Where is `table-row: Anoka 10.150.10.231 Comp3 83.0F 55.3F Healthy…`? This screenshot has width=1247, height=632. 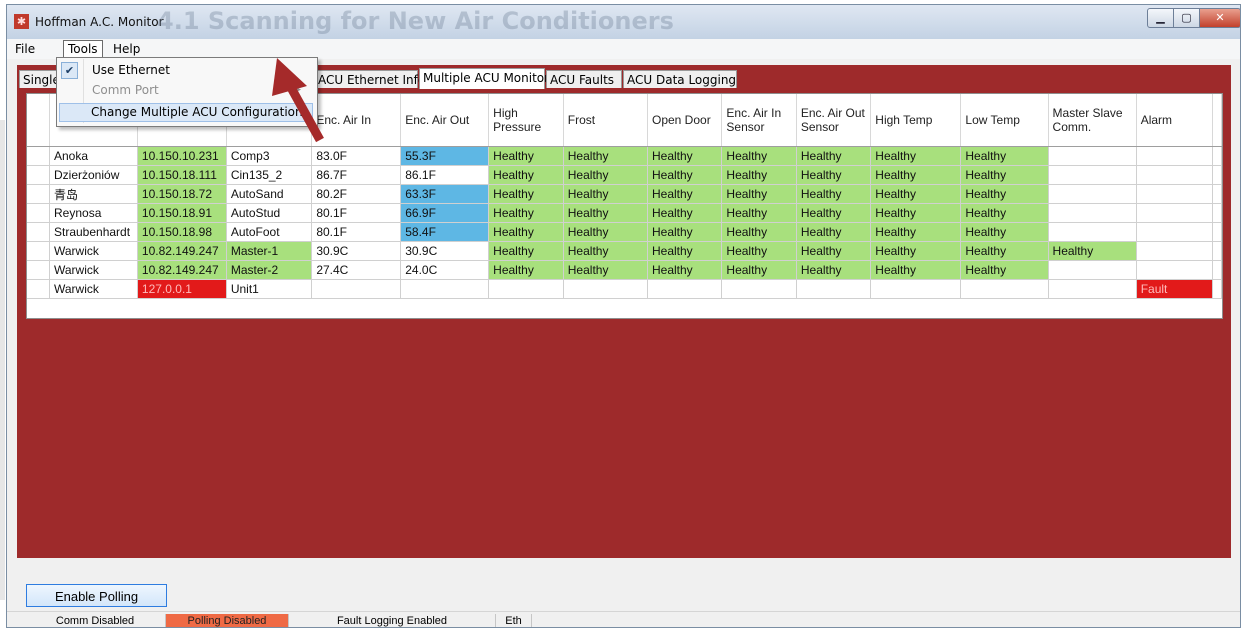 table-row: Anoka 10.150.10.231 Comp3 83.0F 55.3F Healthy… is located at coordinates (624, 156).